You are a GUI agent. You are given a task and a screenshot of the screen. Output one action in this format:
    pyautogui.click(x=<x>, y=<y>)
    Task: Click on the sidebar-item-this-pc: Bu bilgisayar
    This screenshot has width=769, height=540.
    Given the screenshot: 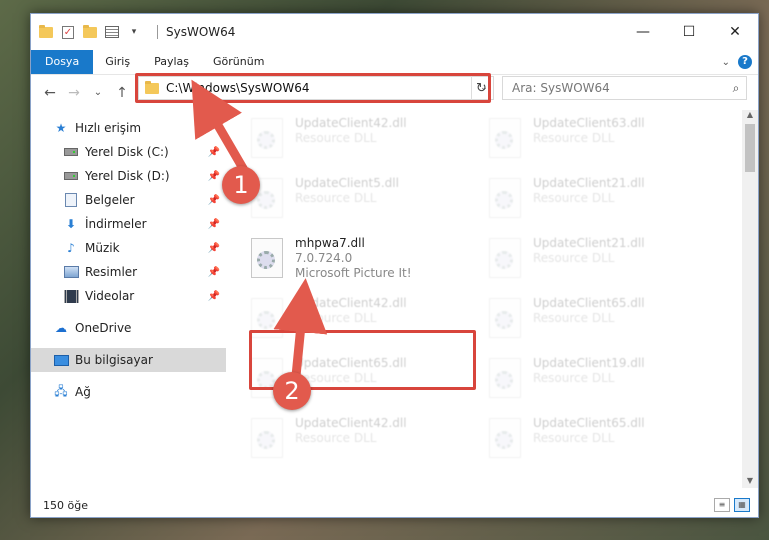 What is the action you would take?
    pyautogui.click(x=128, y=360)
    